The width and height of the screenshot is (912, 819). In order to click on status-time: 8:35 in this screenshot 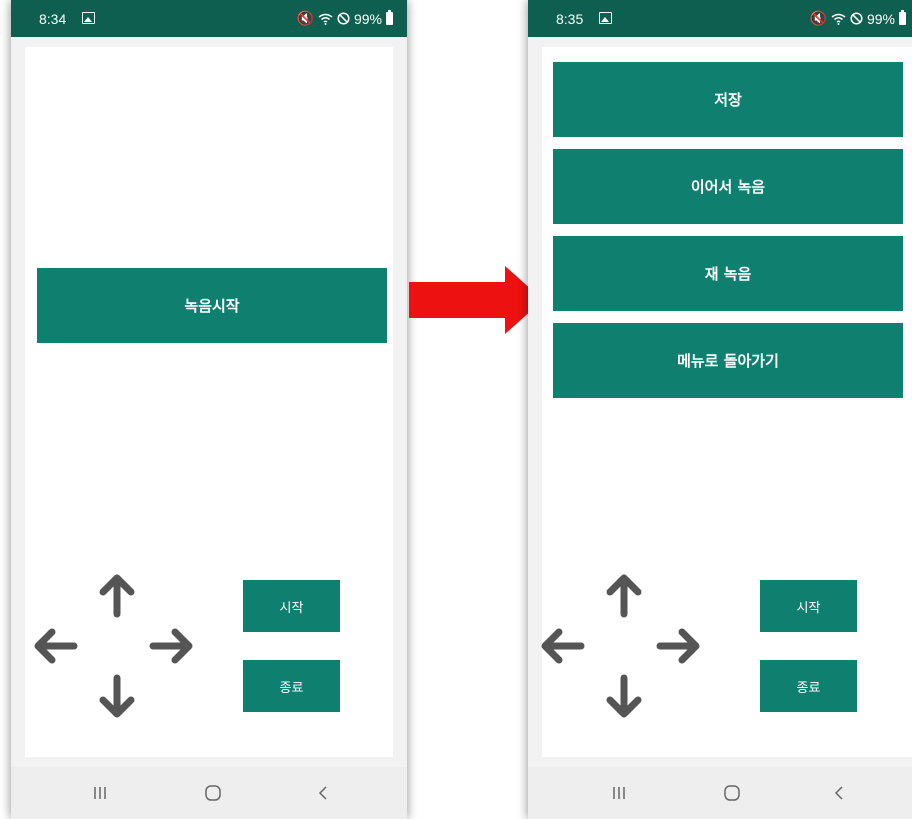, I will do `click(570, 19)`.